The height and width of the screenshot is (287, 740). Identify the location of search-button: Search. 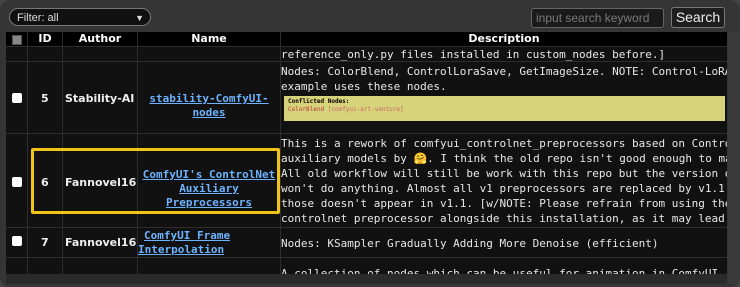
(698, 17).